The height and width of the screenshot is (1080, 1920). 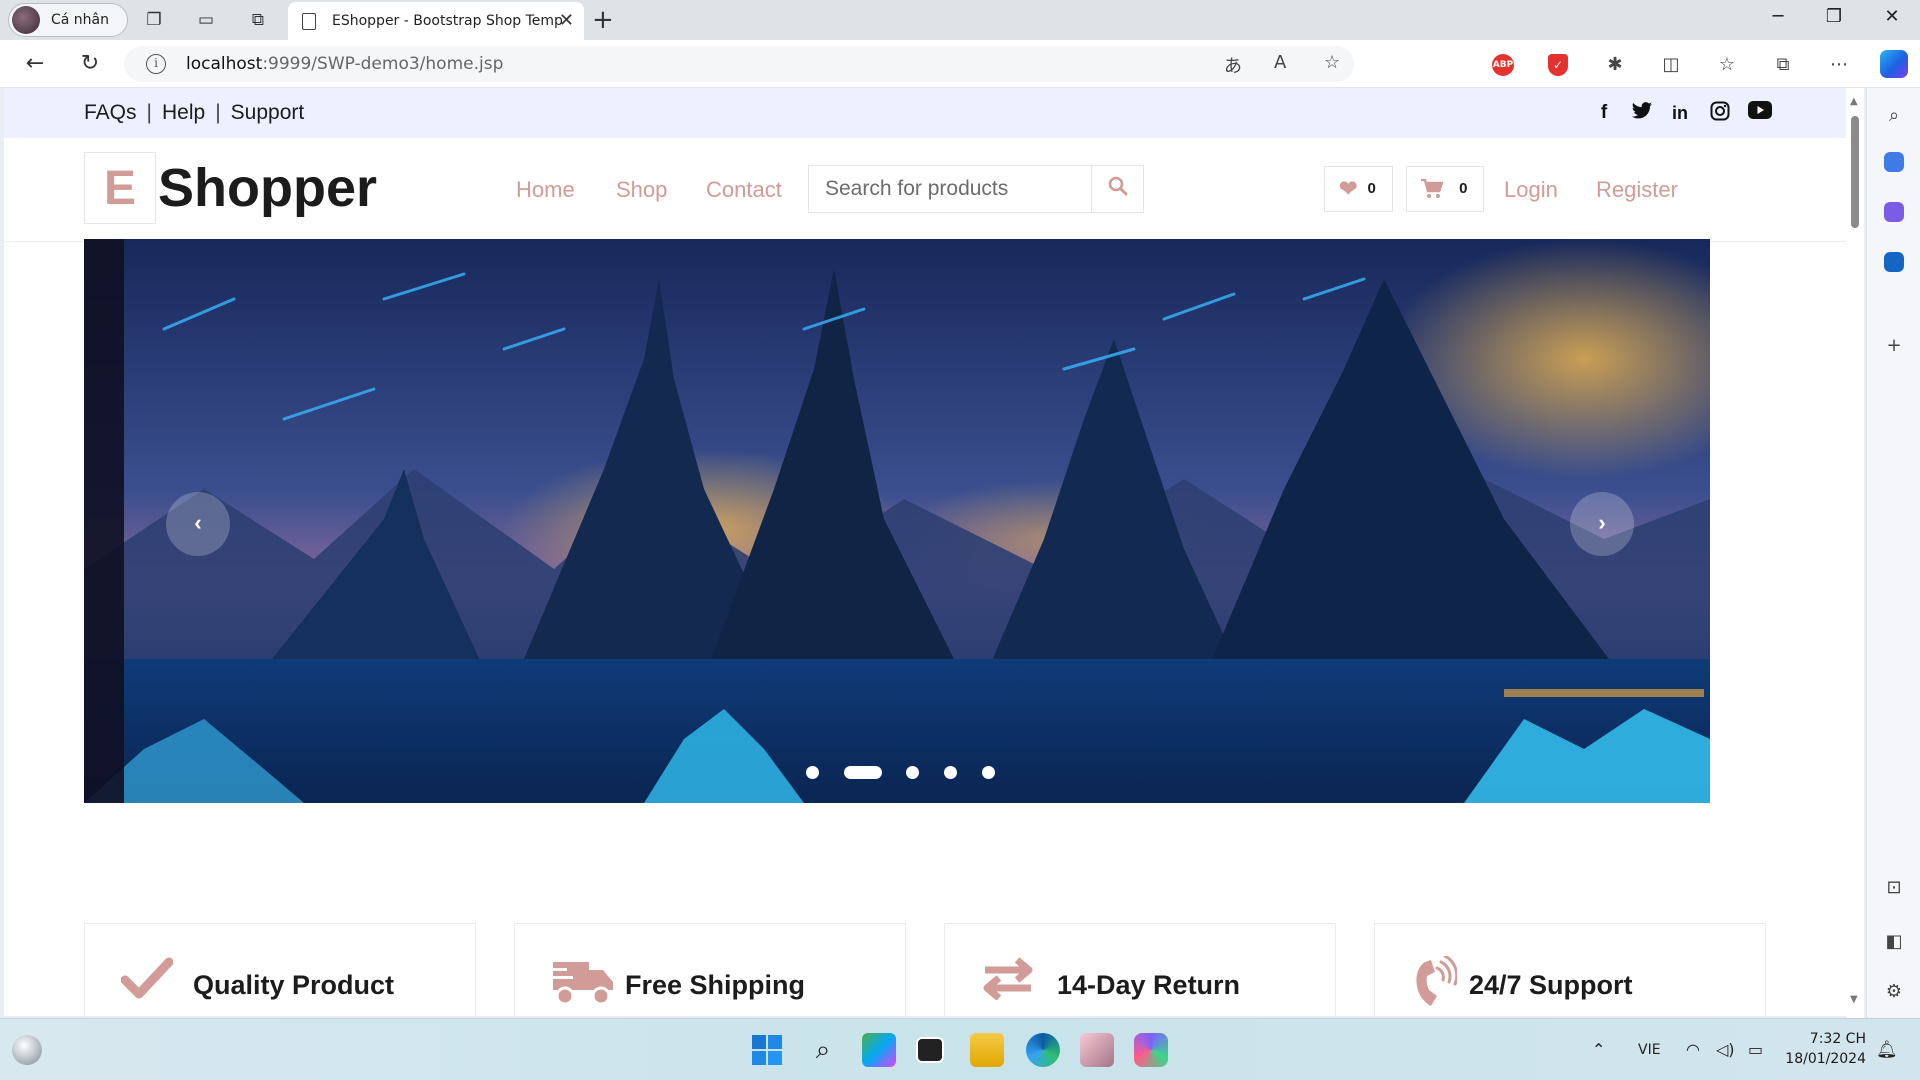 I want to click on language-indicator: VIE, so click(x=1649, y=1049).